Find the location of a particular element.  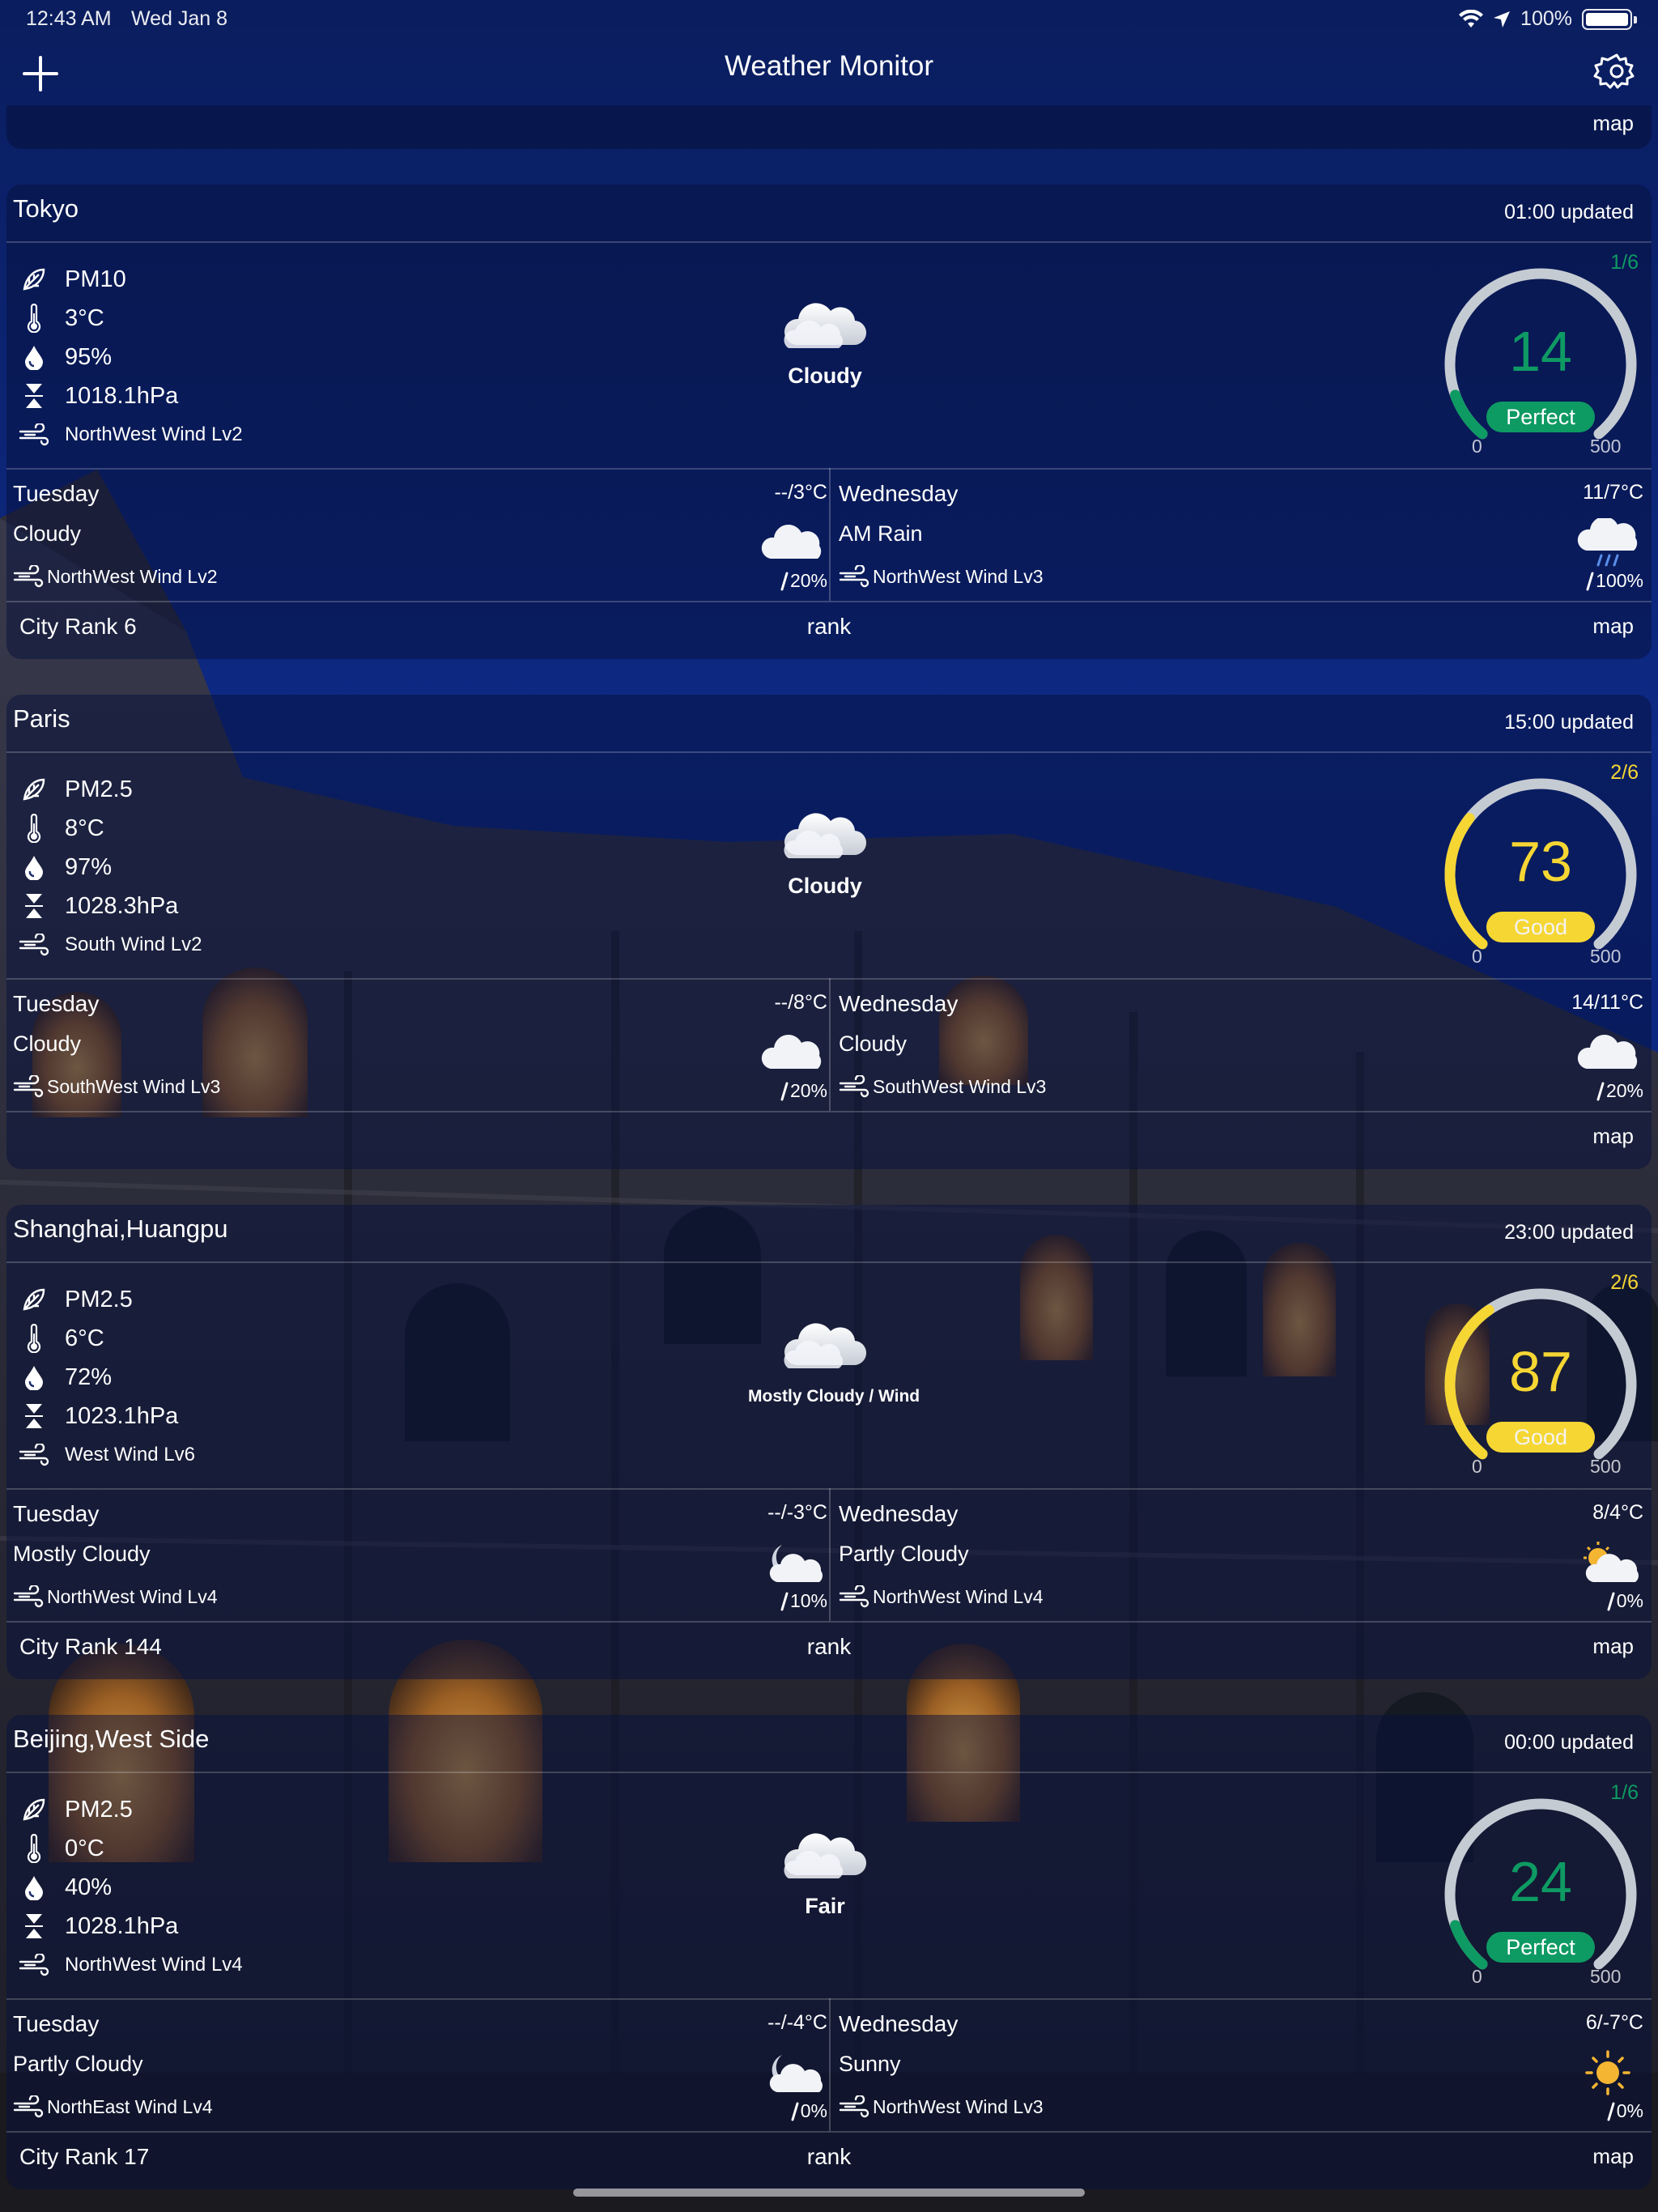

aqi-gauge: 1/6 24 Perfect 0 500 is located at coordinates (1540, 1891).